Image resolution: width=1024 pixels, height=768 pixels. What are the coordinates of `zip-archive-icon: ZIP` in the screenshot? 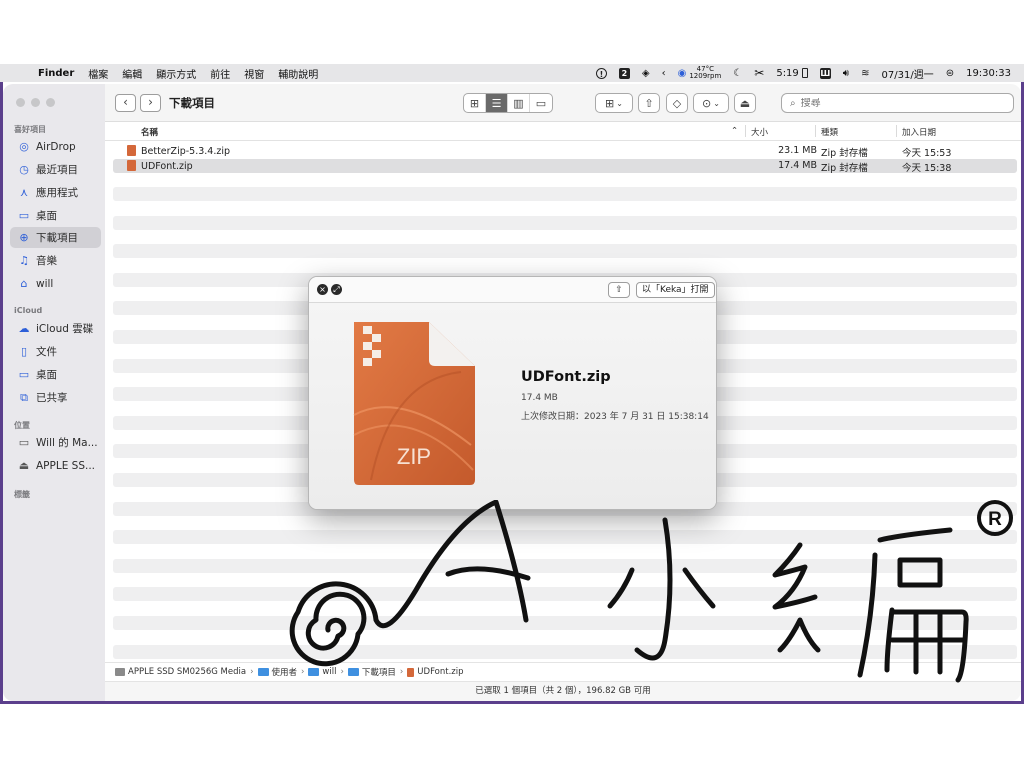 It's located at (414, 405).